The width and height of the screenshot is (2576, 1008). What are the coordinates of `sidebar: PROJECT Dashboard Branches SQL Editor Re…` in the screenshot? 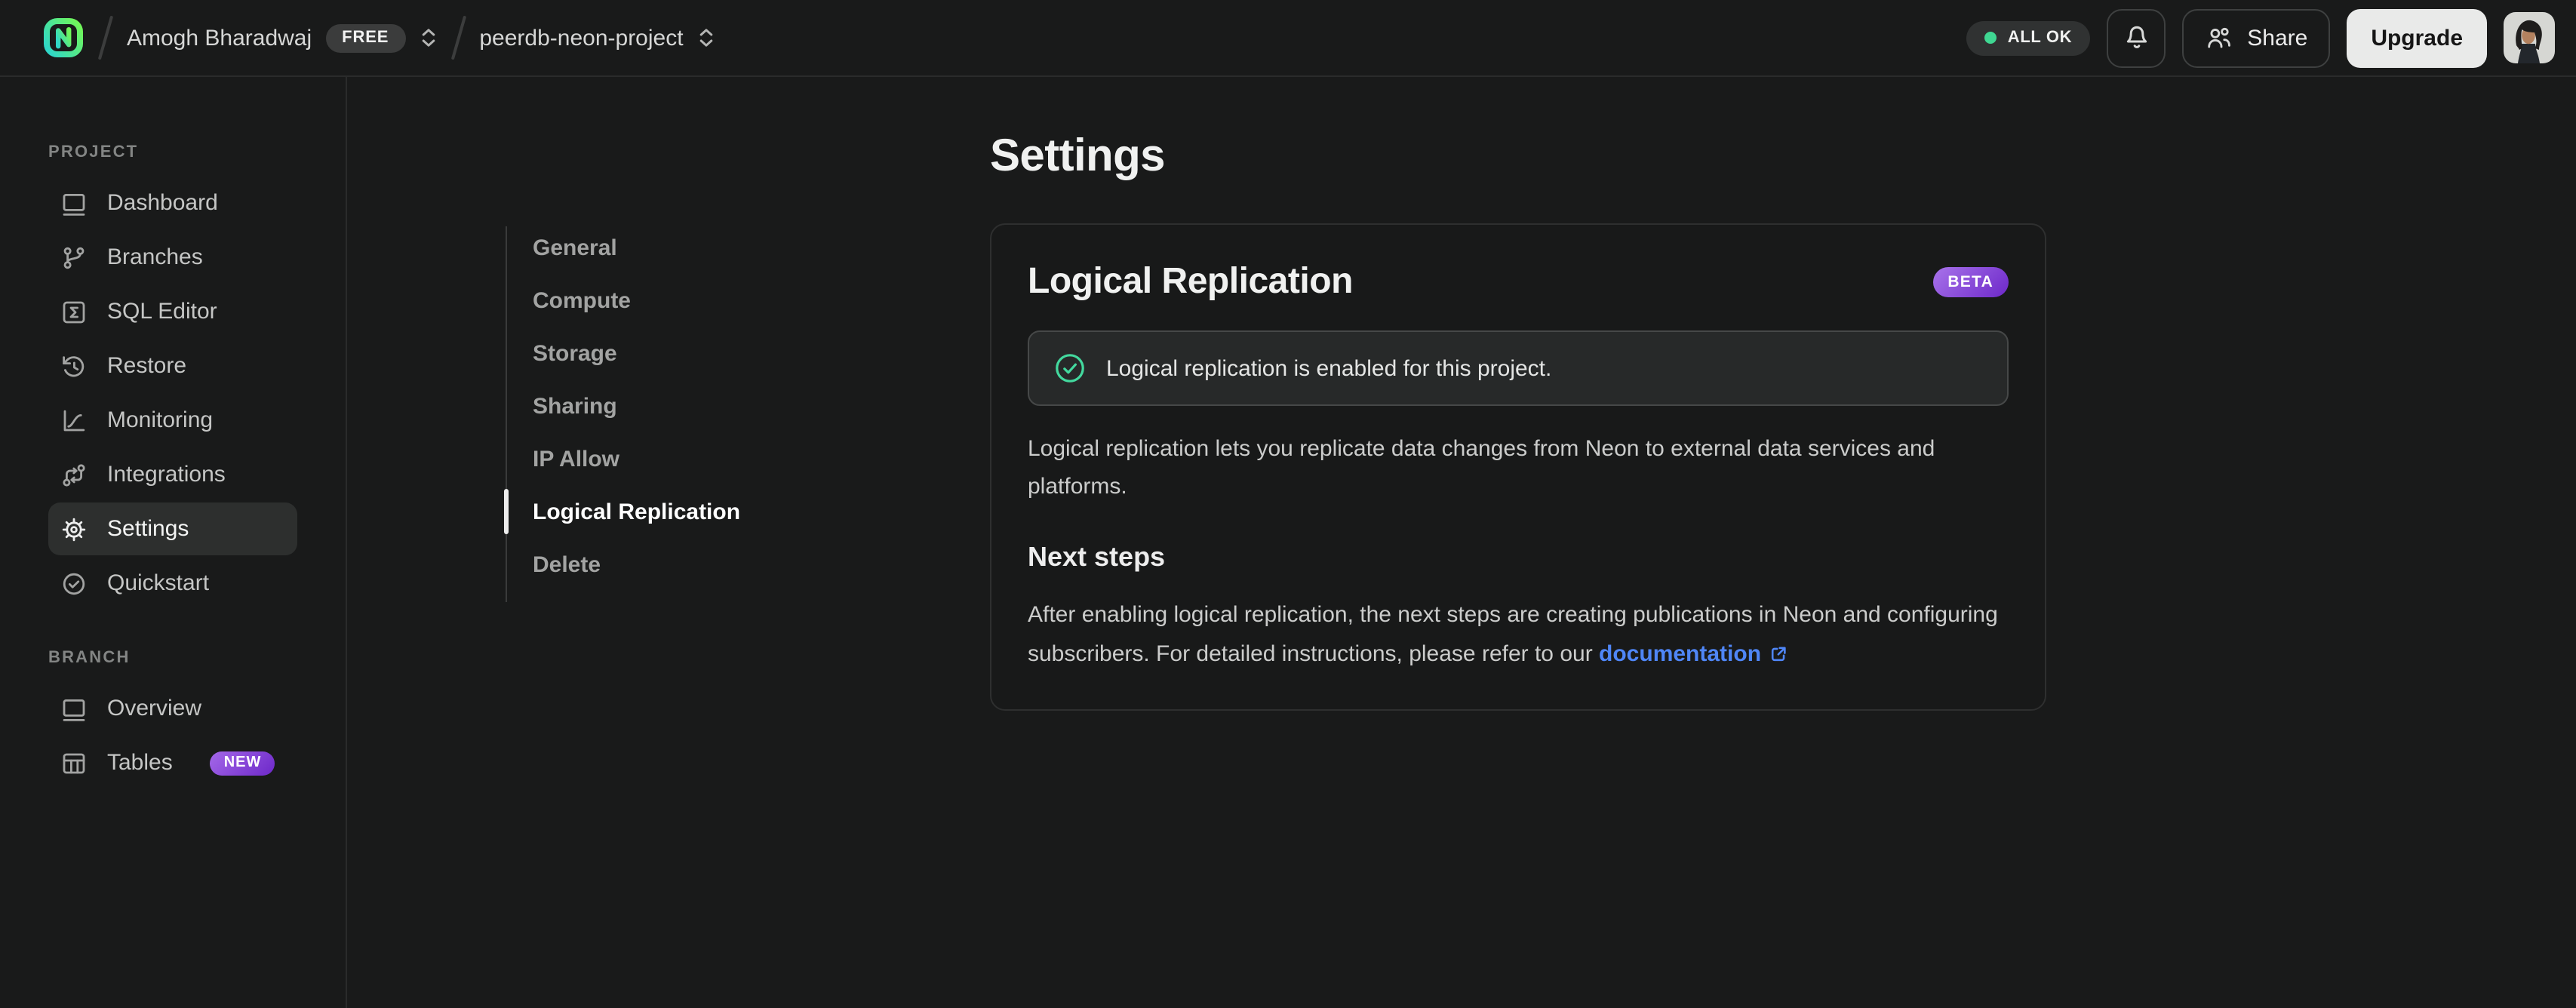 It's located at (173, 542).